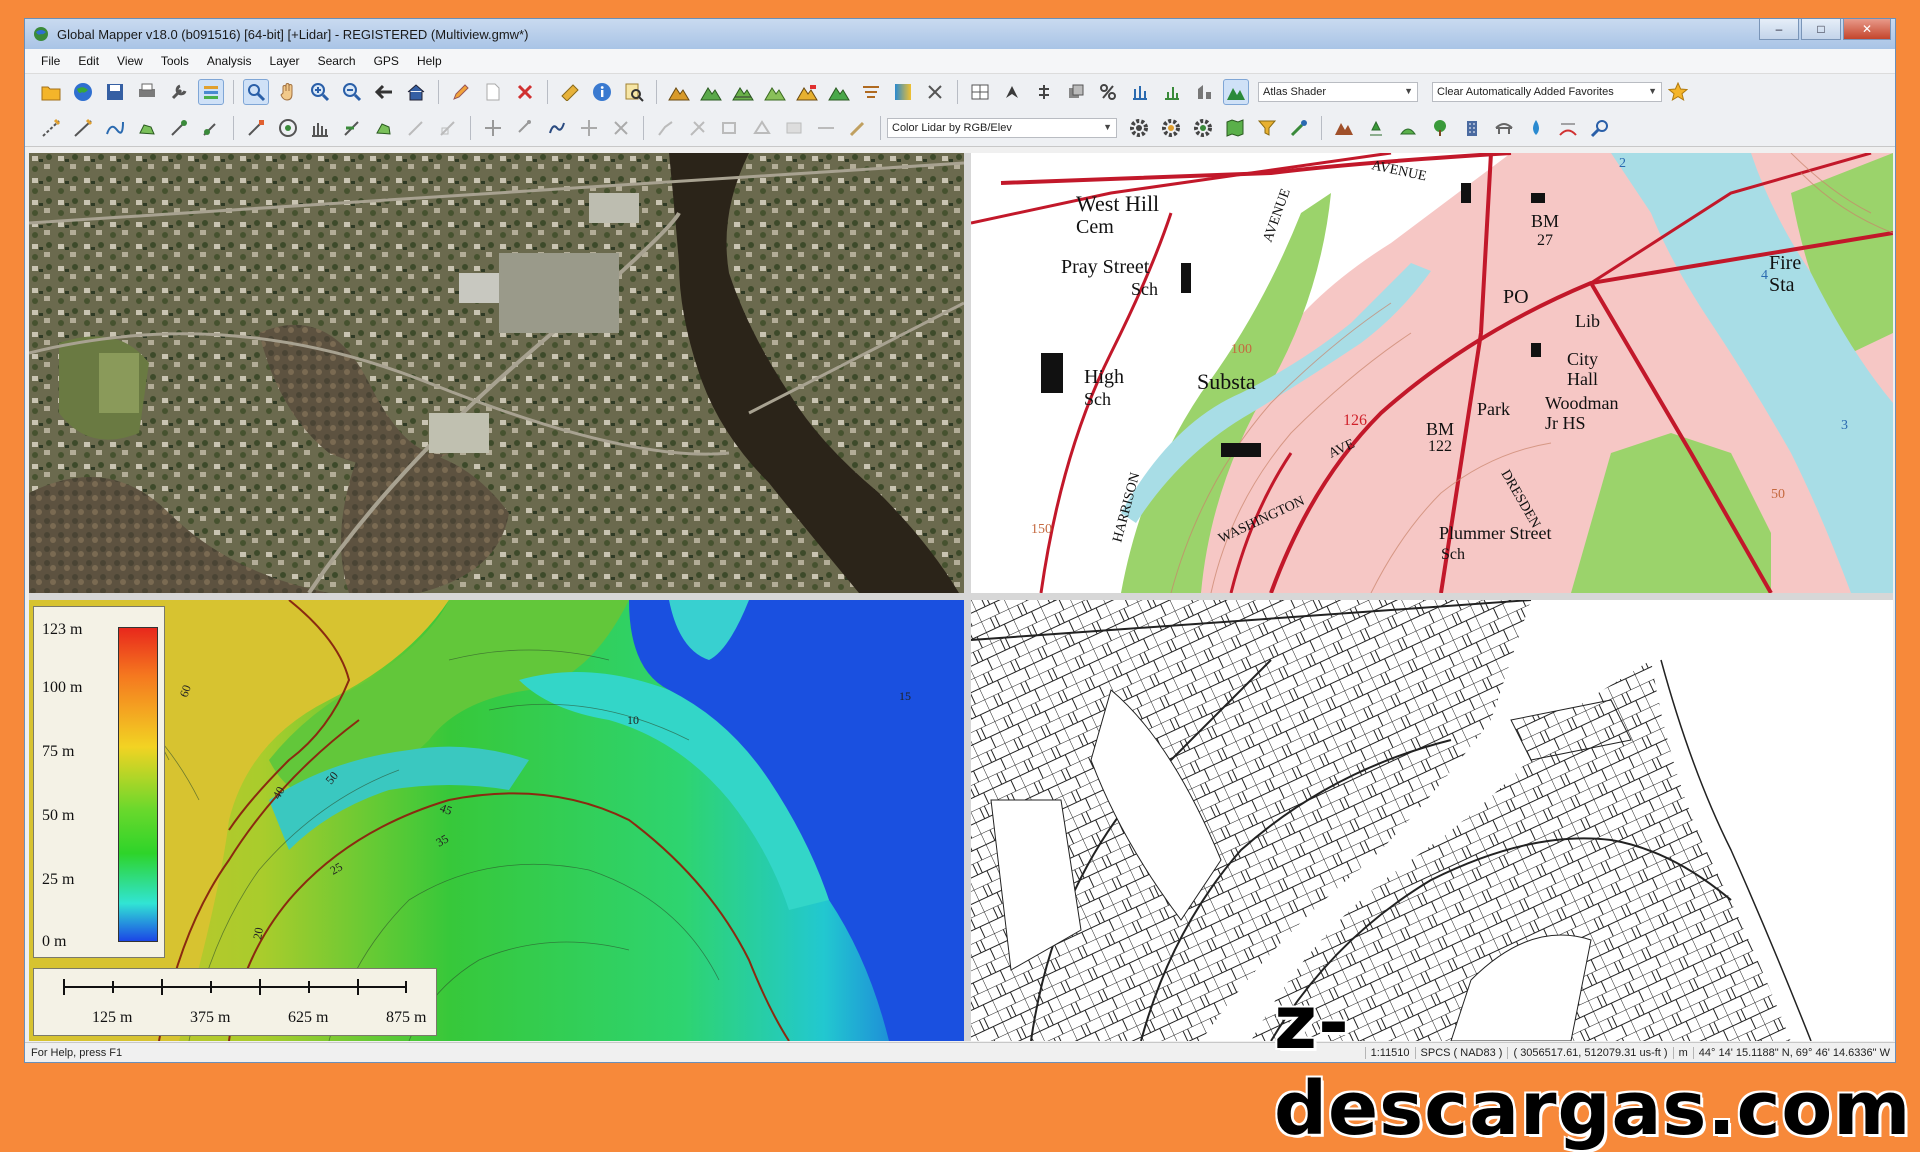  Describe the element at coordinates (384, 92) in the screenshot. I see `back-arrow-icon` at that location.